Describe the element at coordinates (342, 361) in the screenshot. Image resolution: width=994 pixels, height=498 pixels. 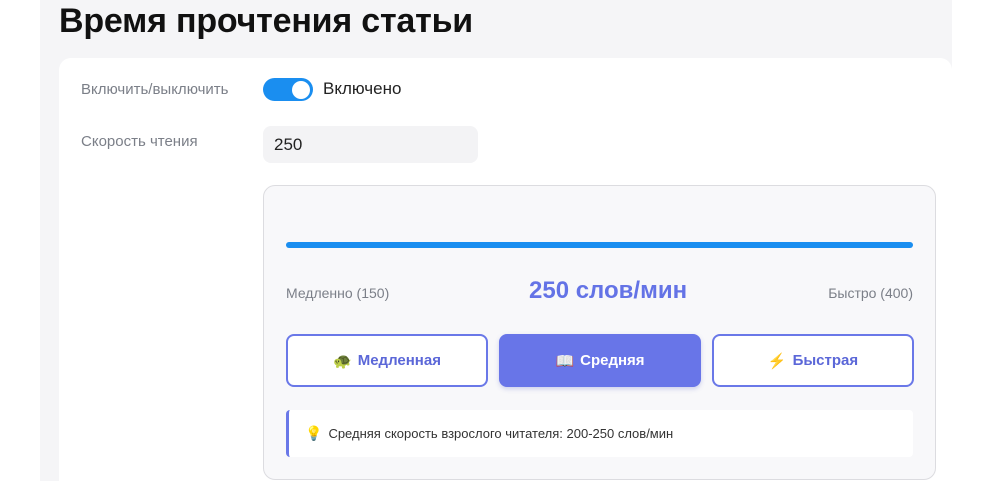
I see `turtle-icon: 🐢` at that location.